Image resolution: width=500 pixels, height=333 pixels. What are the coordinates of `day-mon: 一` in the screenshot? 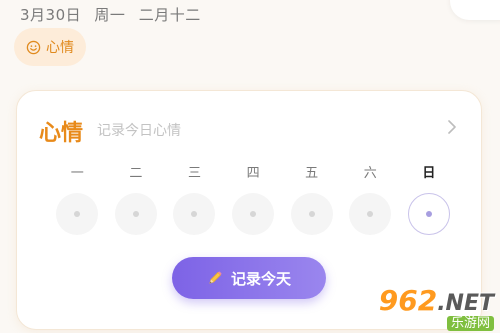 It's located at (77, 200).